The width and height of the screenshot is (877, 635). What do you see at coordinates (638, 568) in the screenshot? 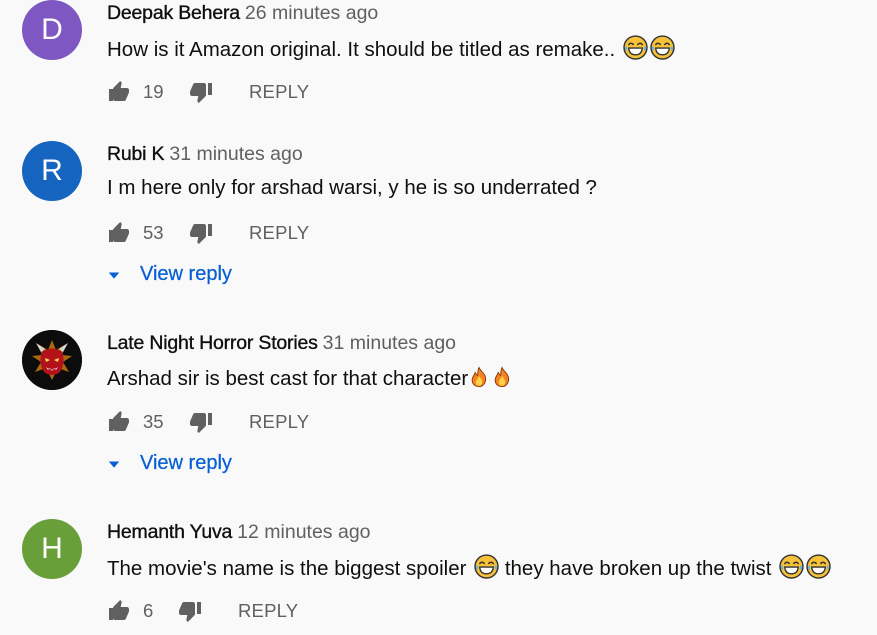
I see `comment-text-part2: they have broken up the twist` at bounding box center [638, 568].